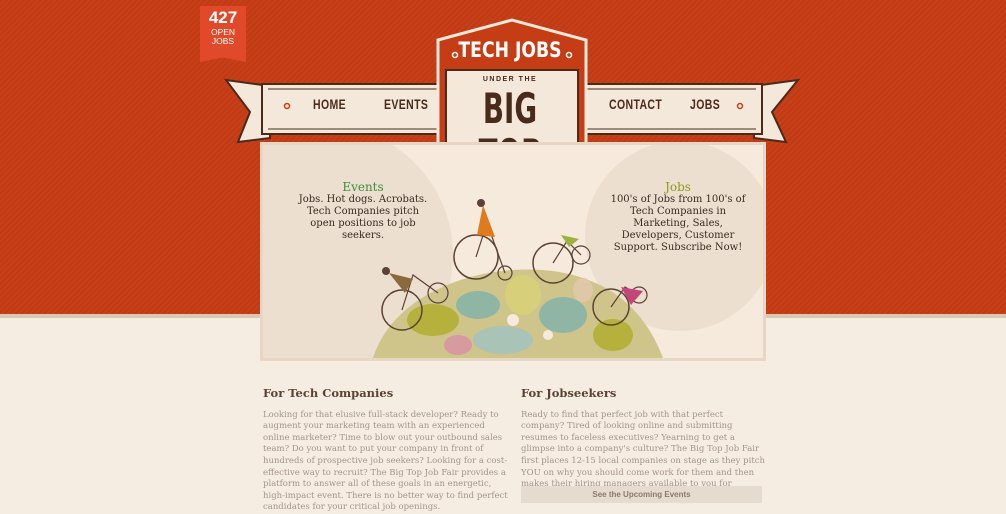 The image size is (1006, 514). I want to click on nav-jobs: JOBS, so click(705, 106).